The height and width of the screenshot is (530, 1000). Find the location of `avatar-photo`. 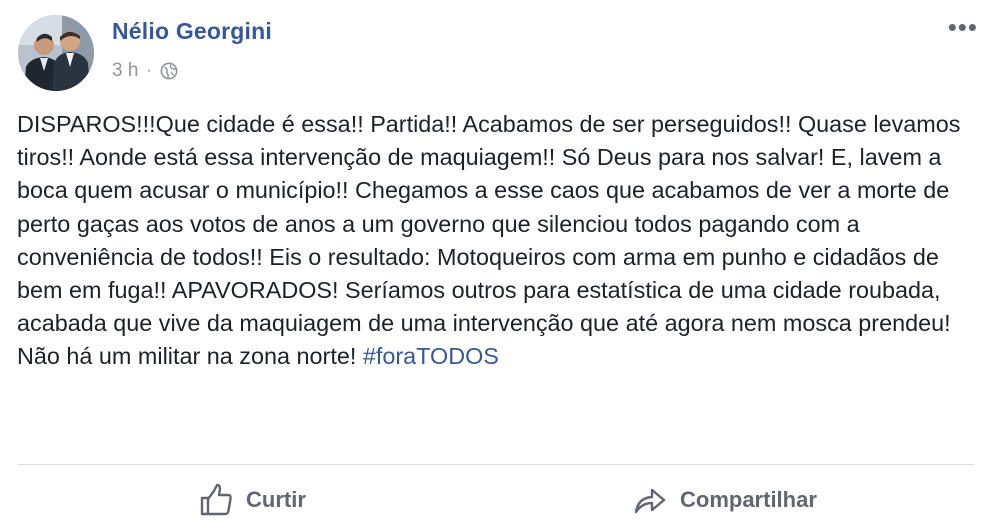

avatar-photo is located at coordinates (56, 53).